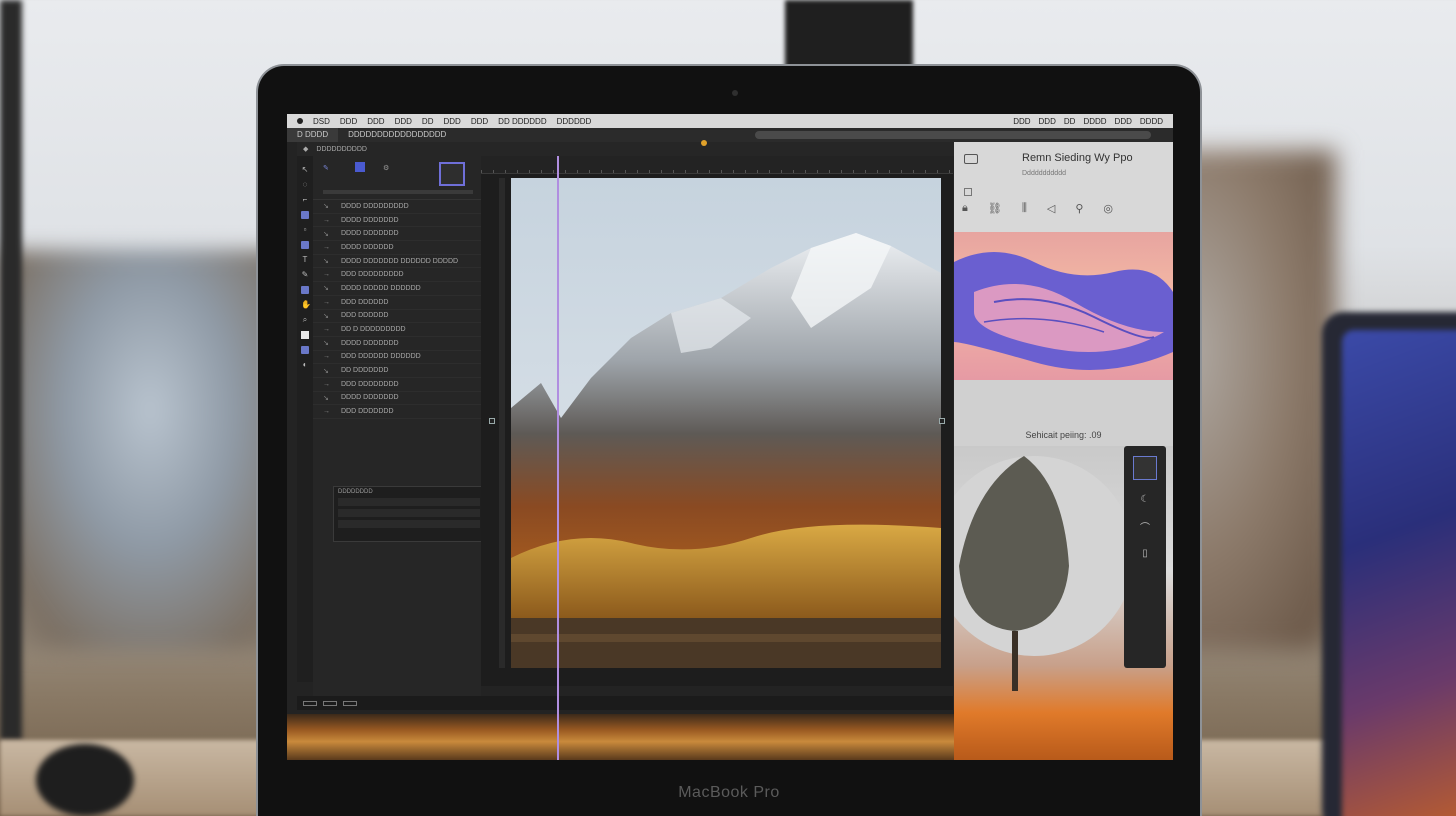 The image size is (1456, 816). What do you see at coordinates (305, 185) in the screenshot?
I see `lasso-tool-icon: ◌` at bounding box center [305, 185].